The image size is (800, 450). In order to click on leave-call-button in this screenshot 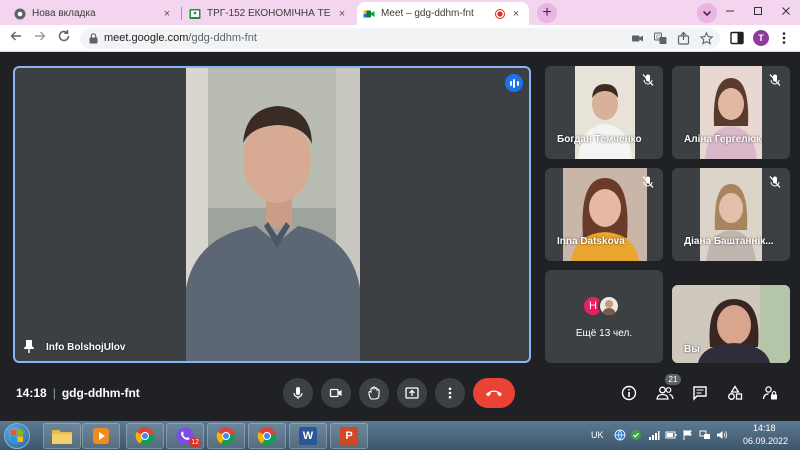, I will do `click(494, 393)`.